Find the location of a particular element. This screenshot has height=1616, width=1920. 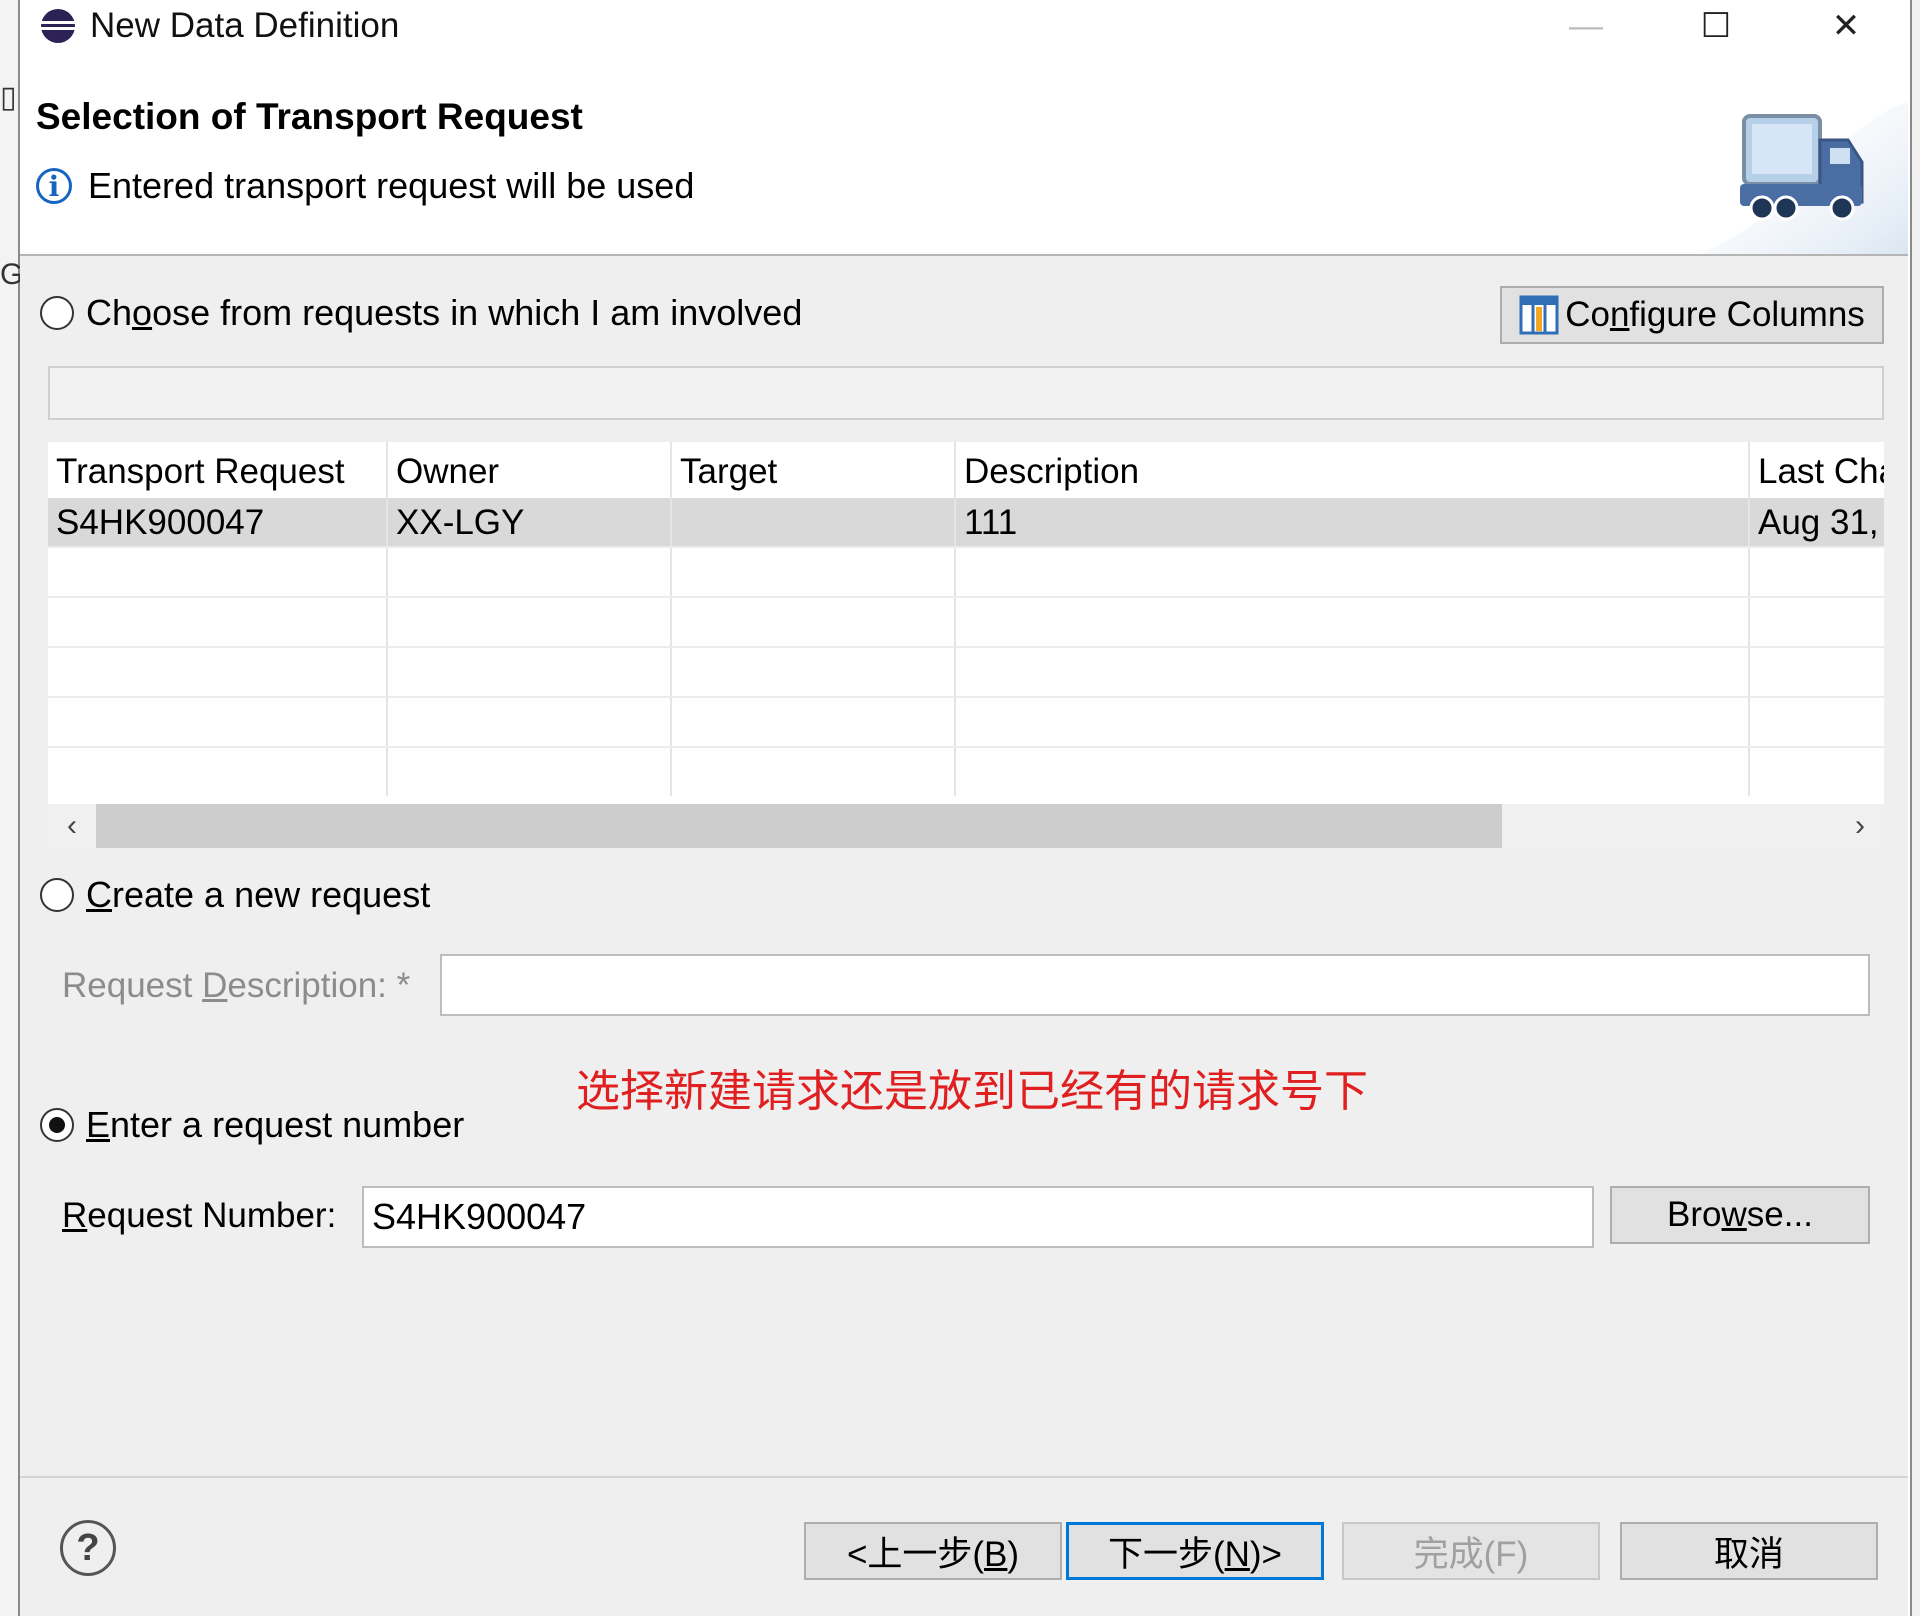

annotation-text: 选择新建请求还是放到已经有的请求号下 is located at coordinates (972, 1091).